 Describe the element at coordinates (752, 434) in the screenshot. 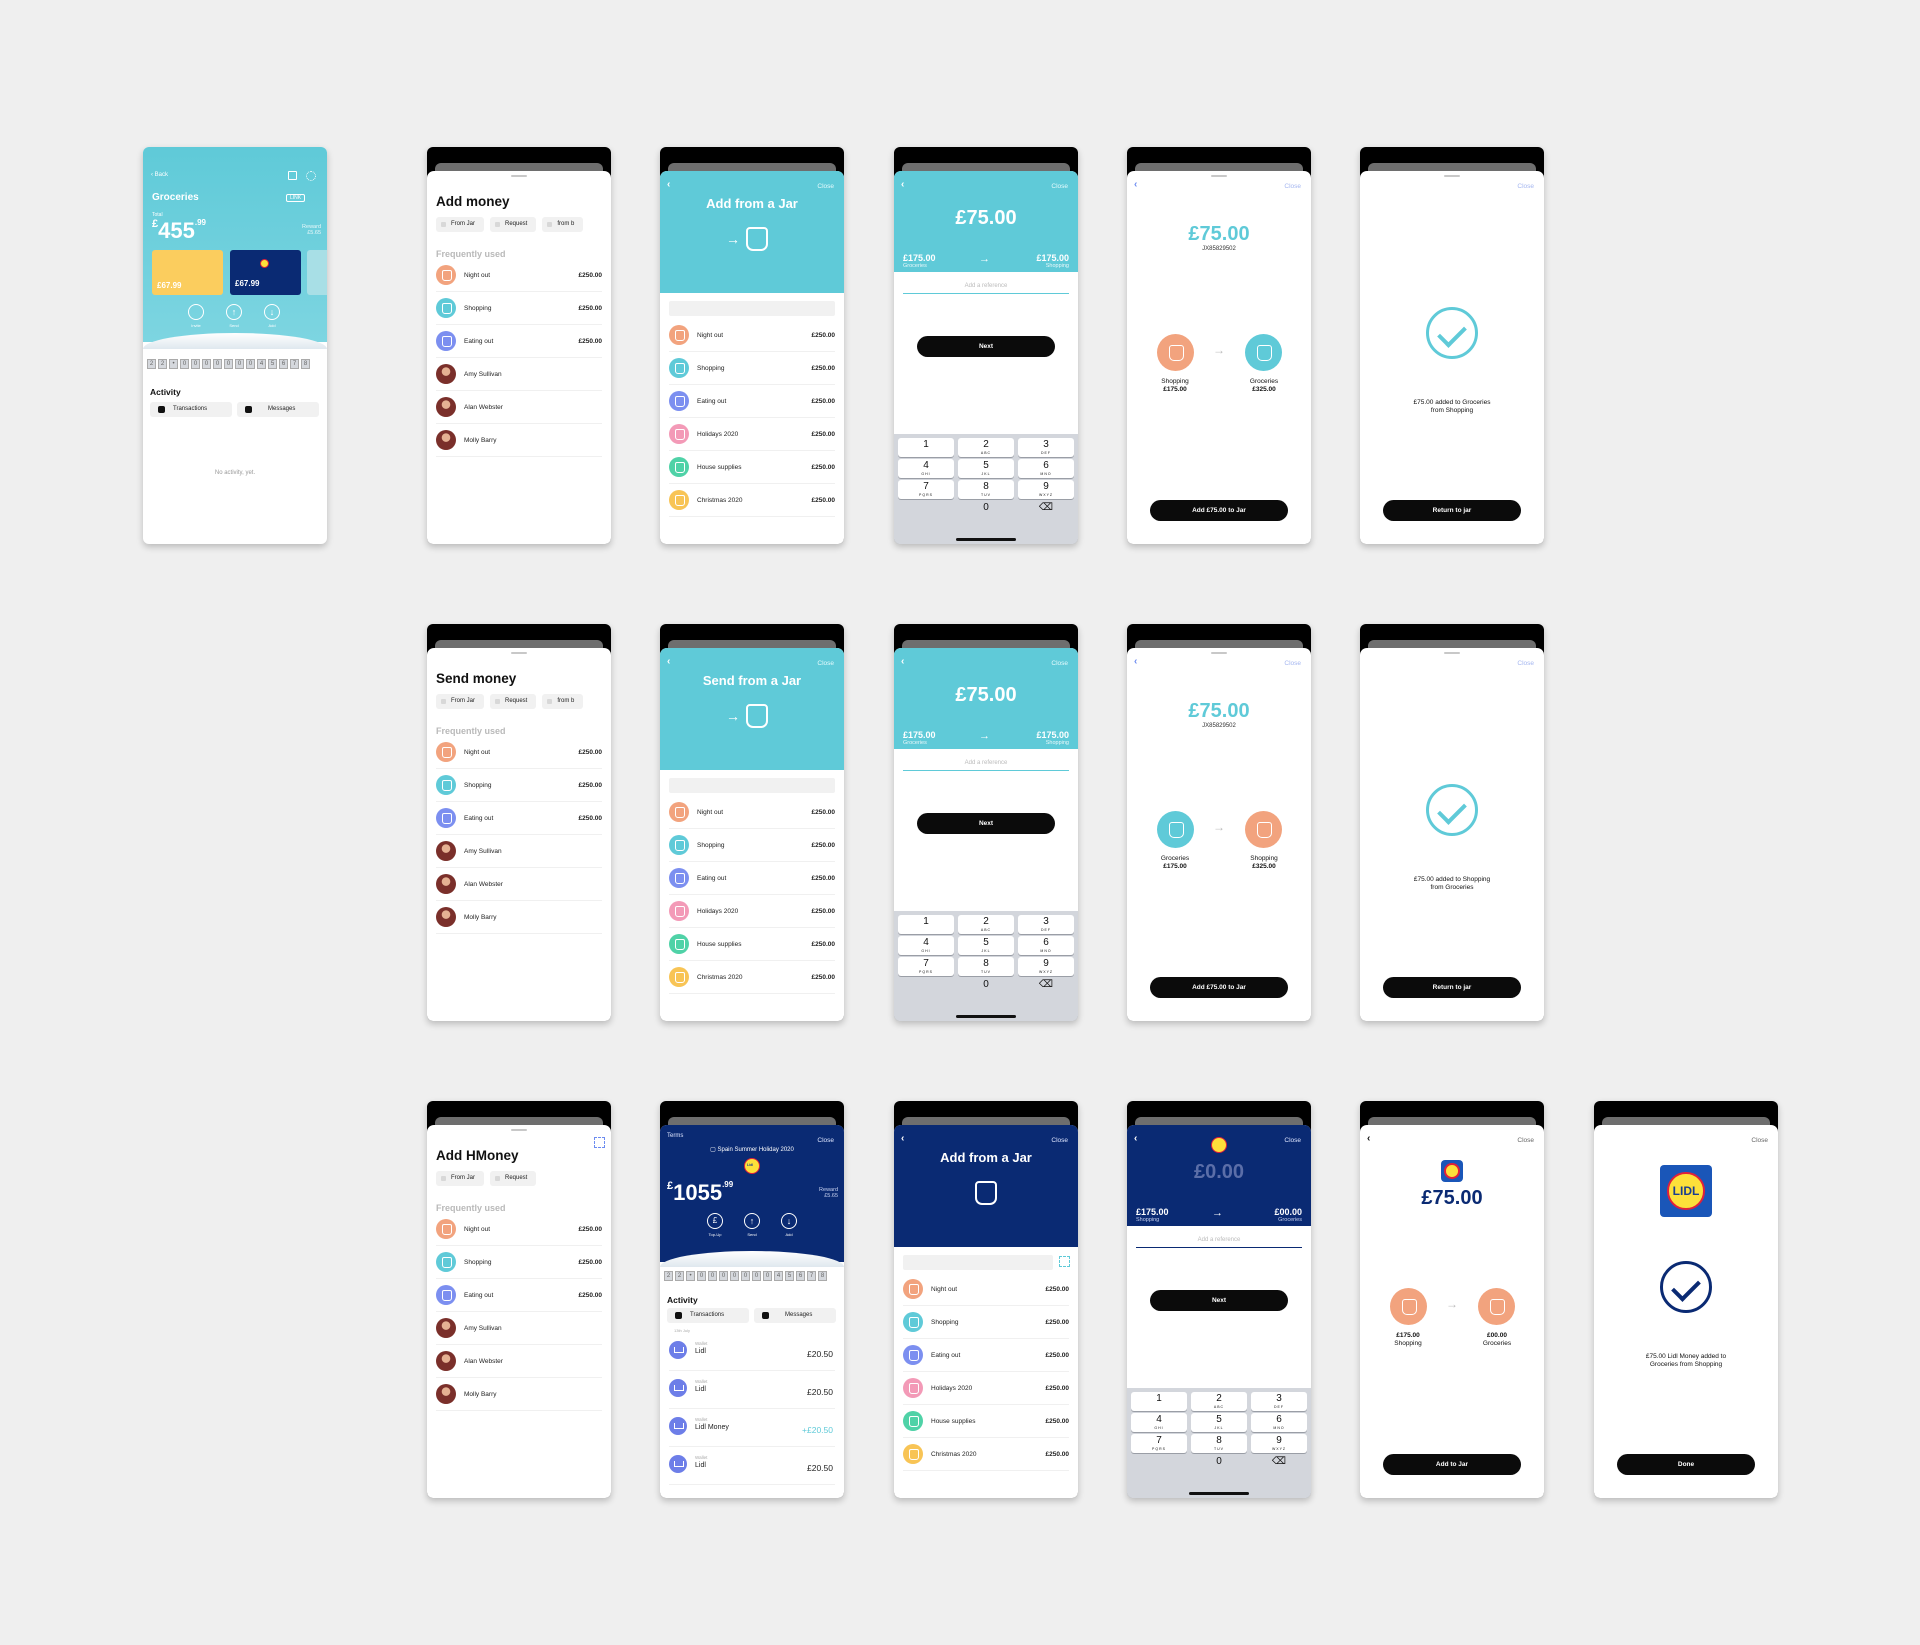

I see `list-item: Holidays 2020 £250.00` at that location.